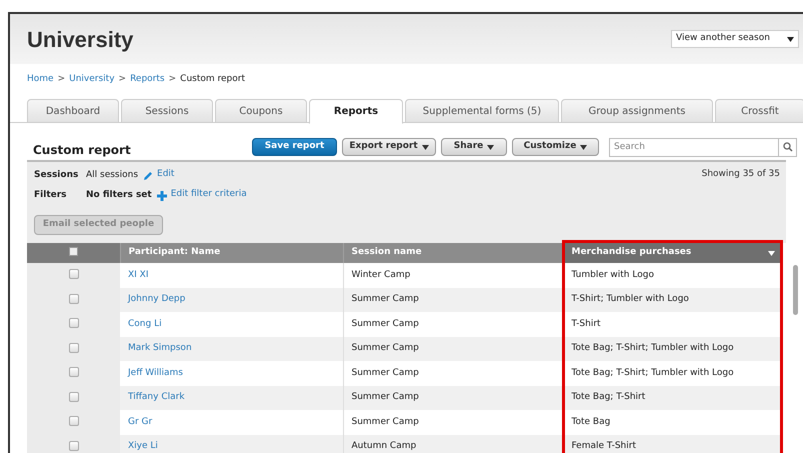 The image size is (803, 453). I want to click on table-cell: Winter Camp, so click(453, 275).